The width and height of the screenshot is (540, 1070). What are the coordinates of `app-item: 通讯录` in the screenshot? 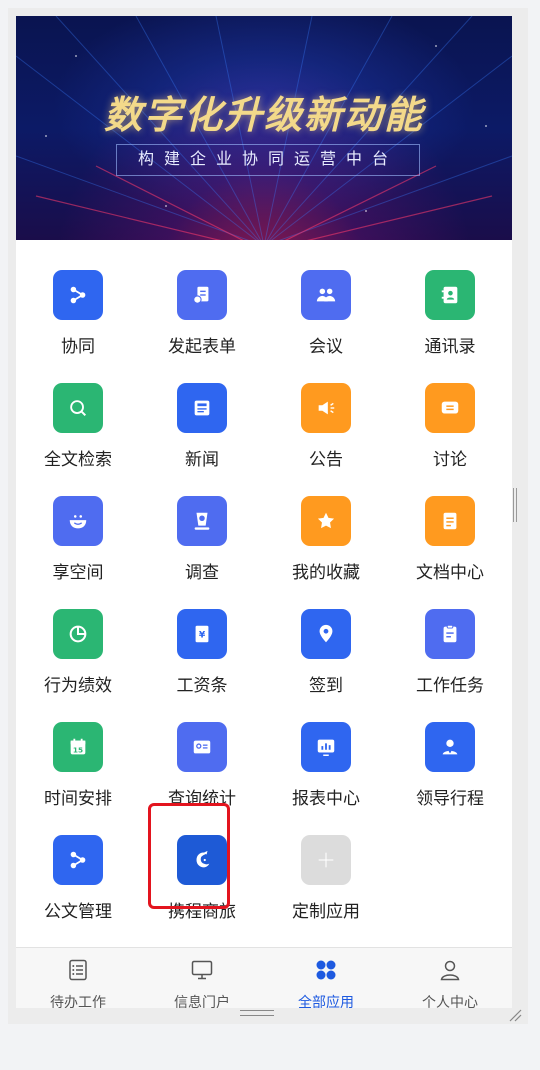 It's located at (450, 298).